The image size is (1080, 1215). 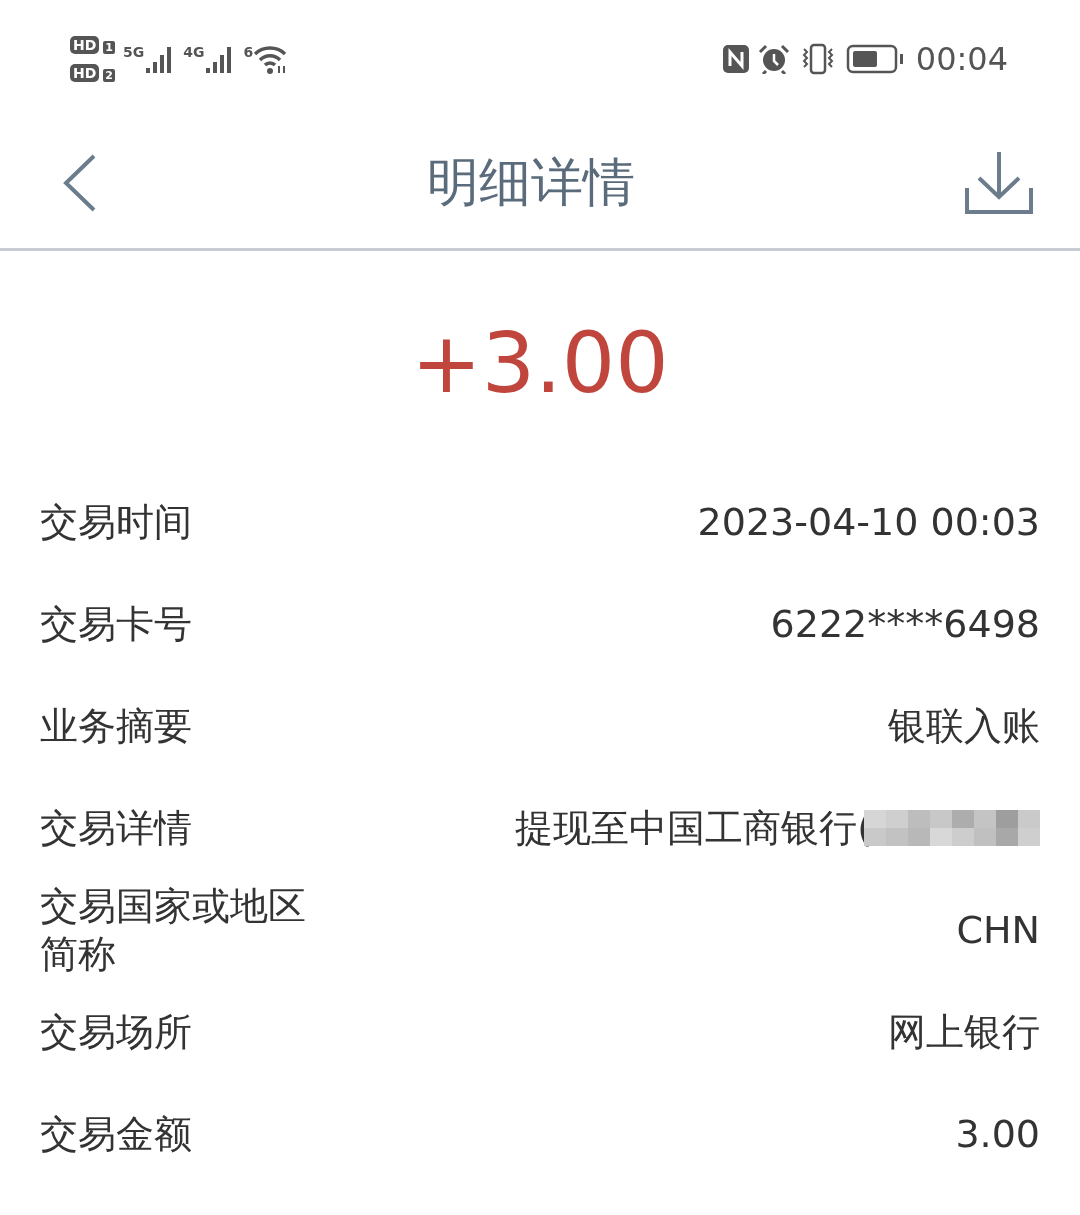 What do you see at coordinates (531, 182) in the screenshot?
I see `page-title: 明细详情` at bounding box center [531, 182].